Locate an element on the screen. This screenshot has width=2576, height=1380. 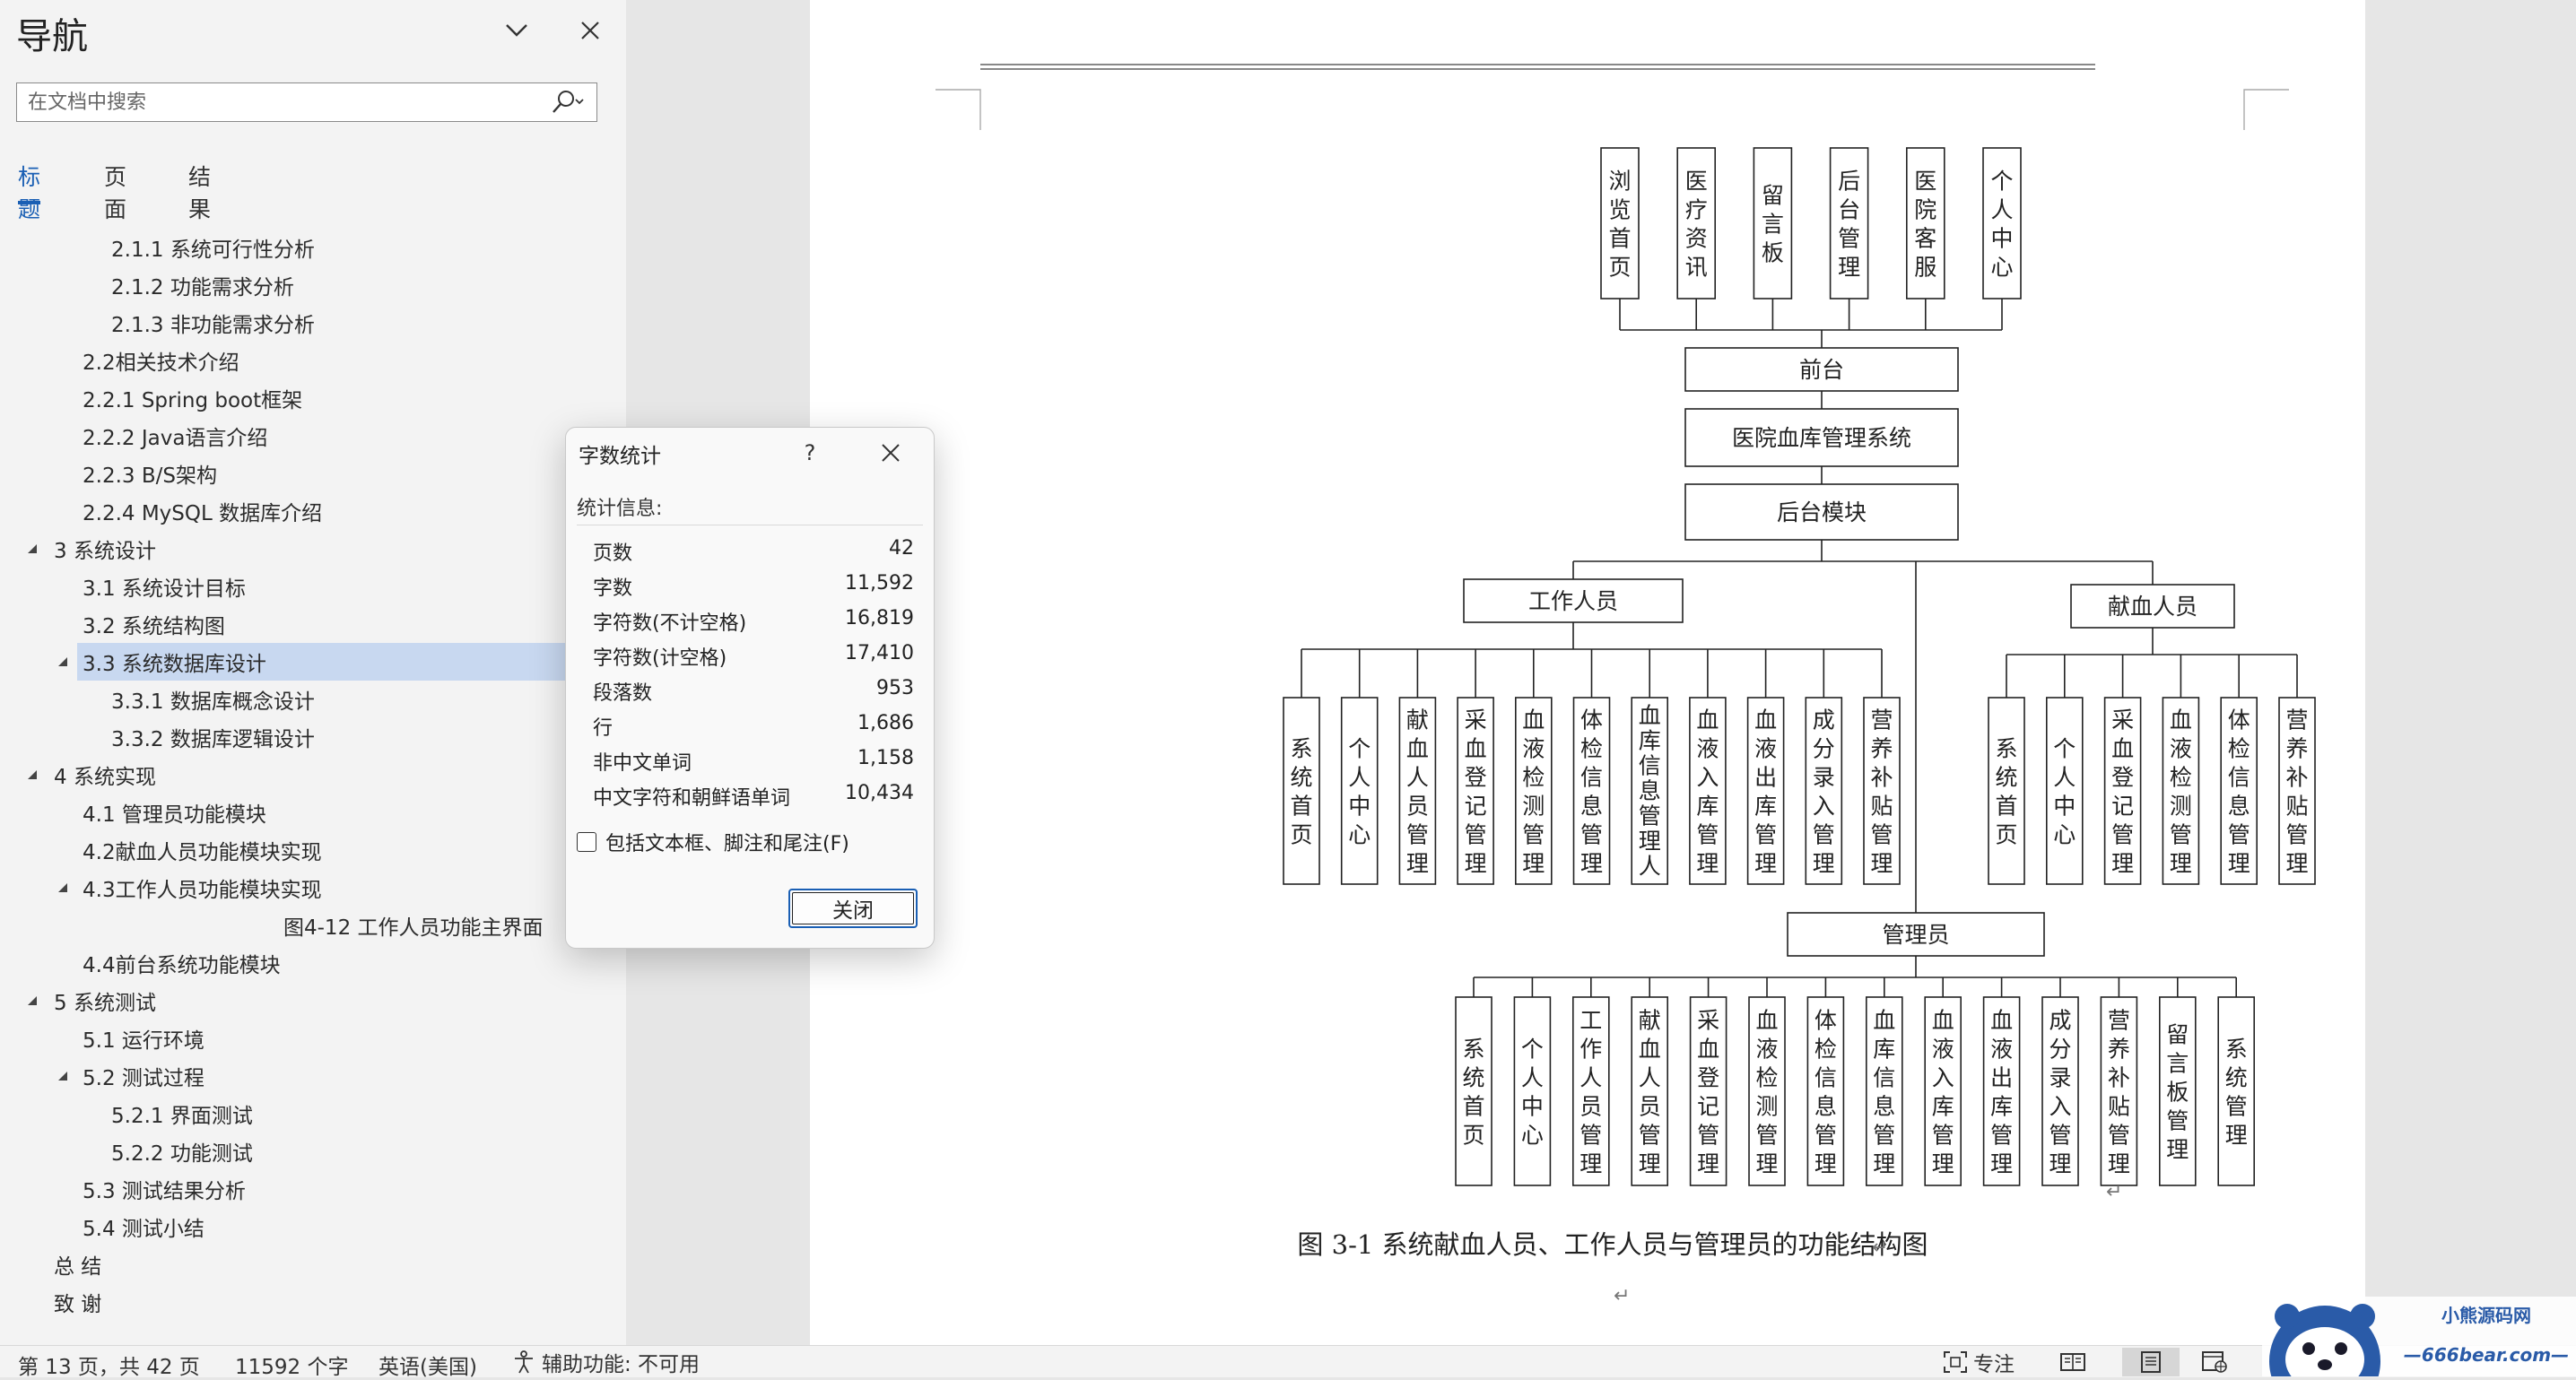
outline-item: 3.2 系统结构图 is located at coordinates (313, 624).